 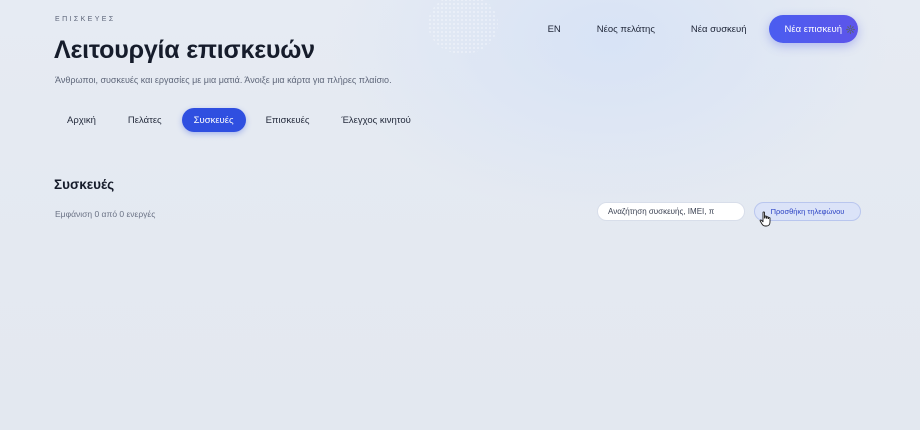 What do you see at coordinates (85, 19) in the screenshot?
I see `brand-label: ΕΠΙΣΚΕΥΕΣ` at bounding box center [85, 19].